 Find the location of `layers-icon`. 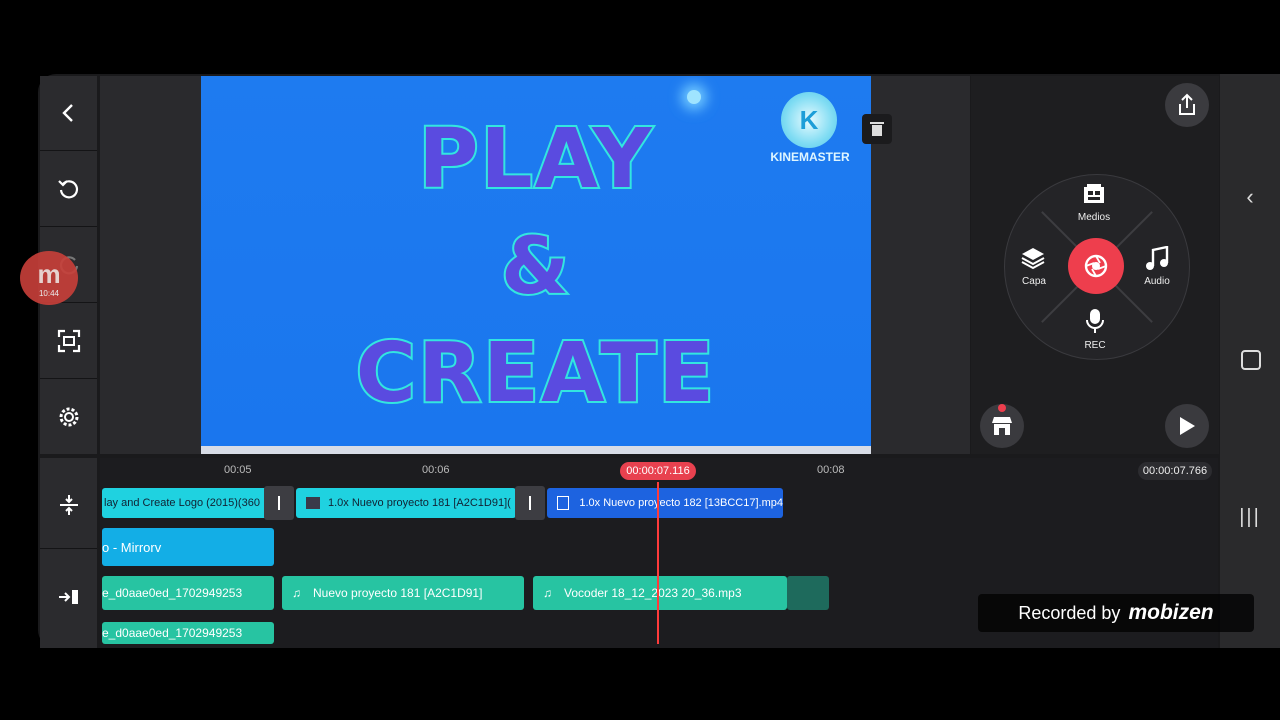

layers-icon is located at coordinates (1033, 259).